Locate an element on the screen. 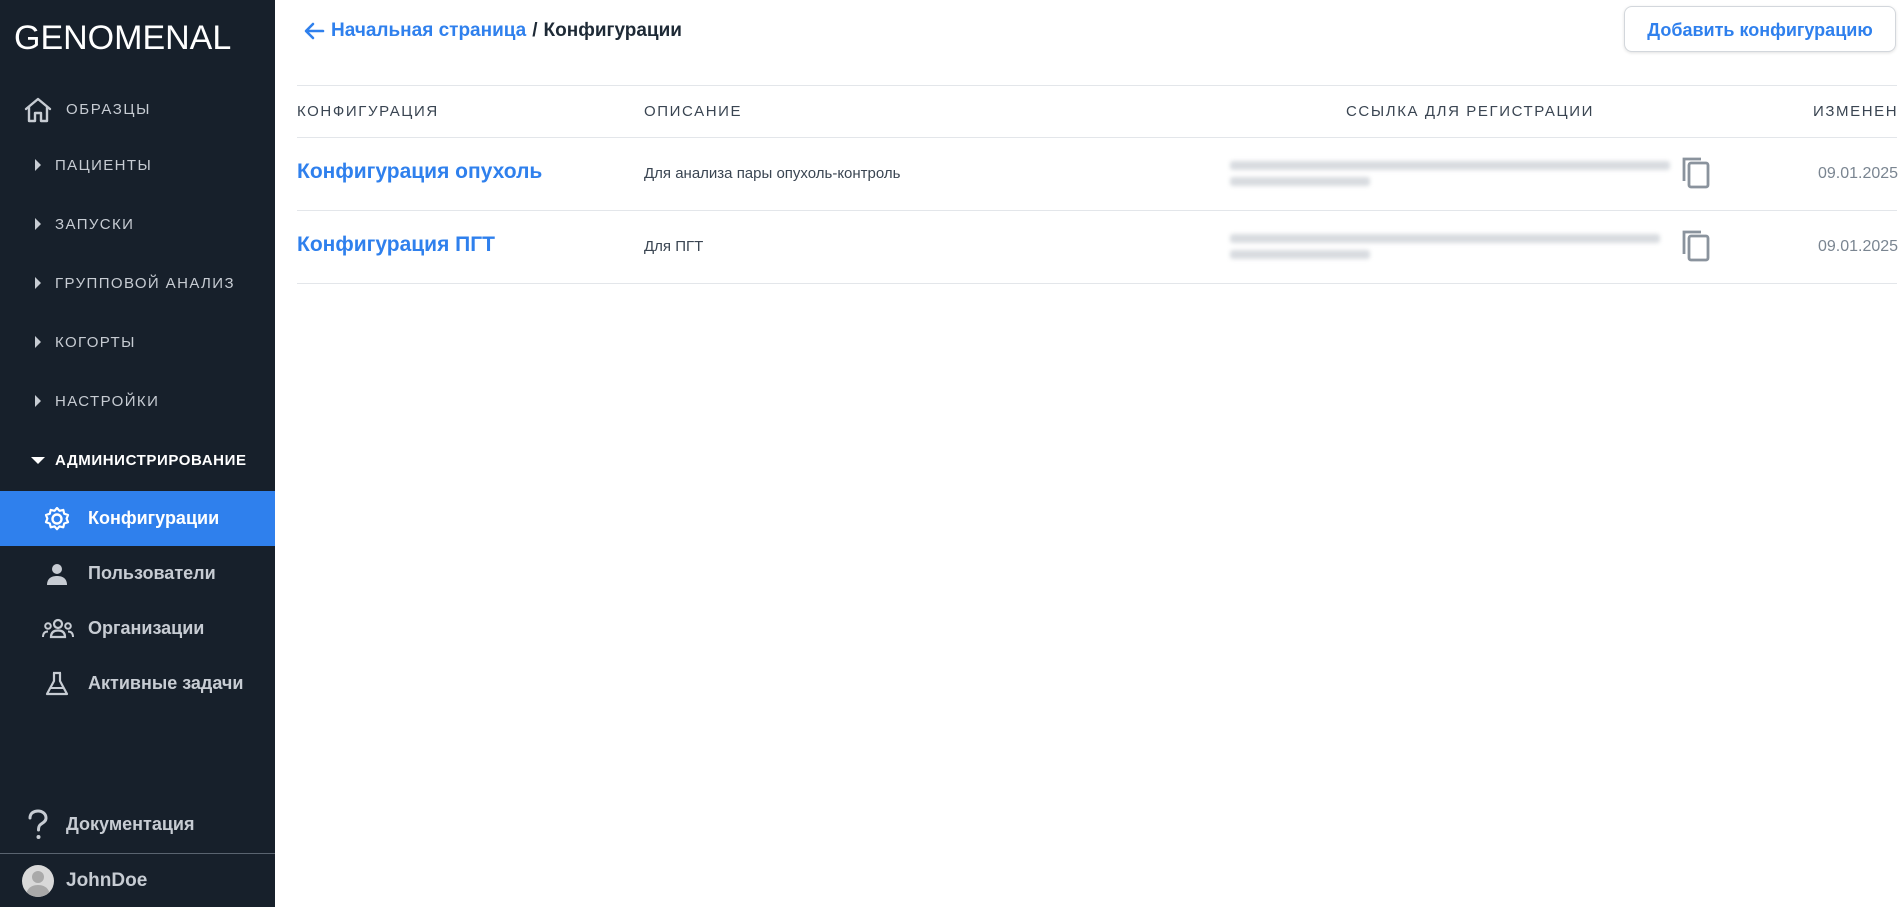 This screenshot has height=907, width=1903. sidebar-item-active-tasks: Активные задачи is located at coordinates (137, 683).